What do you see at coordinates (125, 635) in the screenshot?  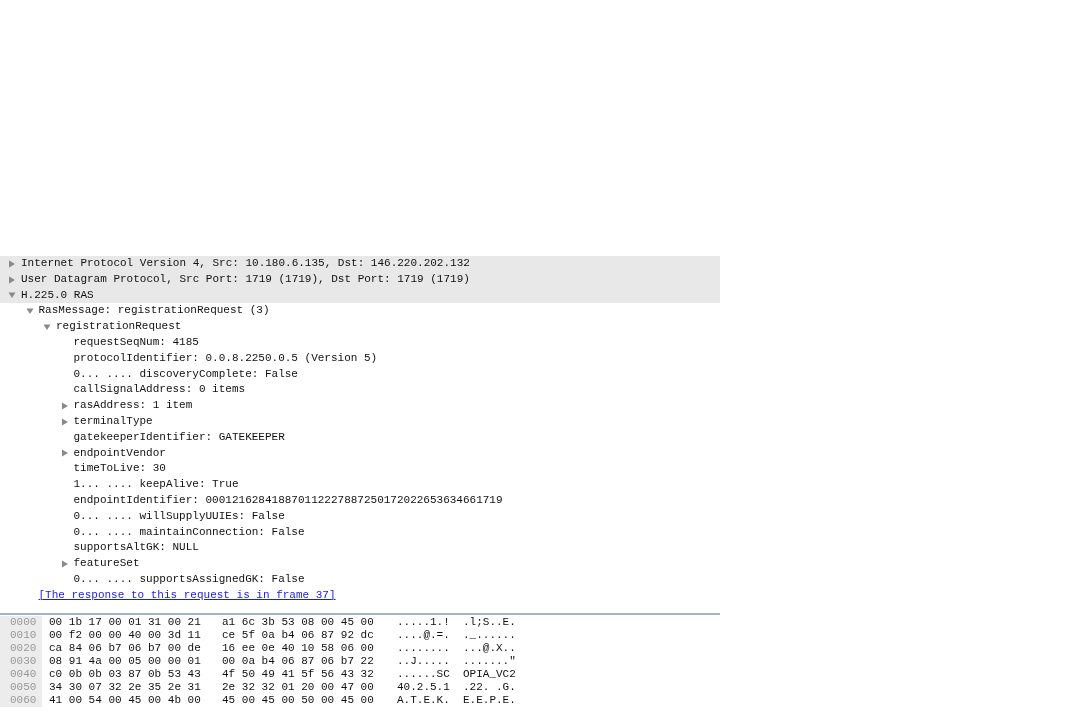 I see `hex-bytes: 00 f2 00 00 40 00 3d 11` at bounding box center [125, 635].